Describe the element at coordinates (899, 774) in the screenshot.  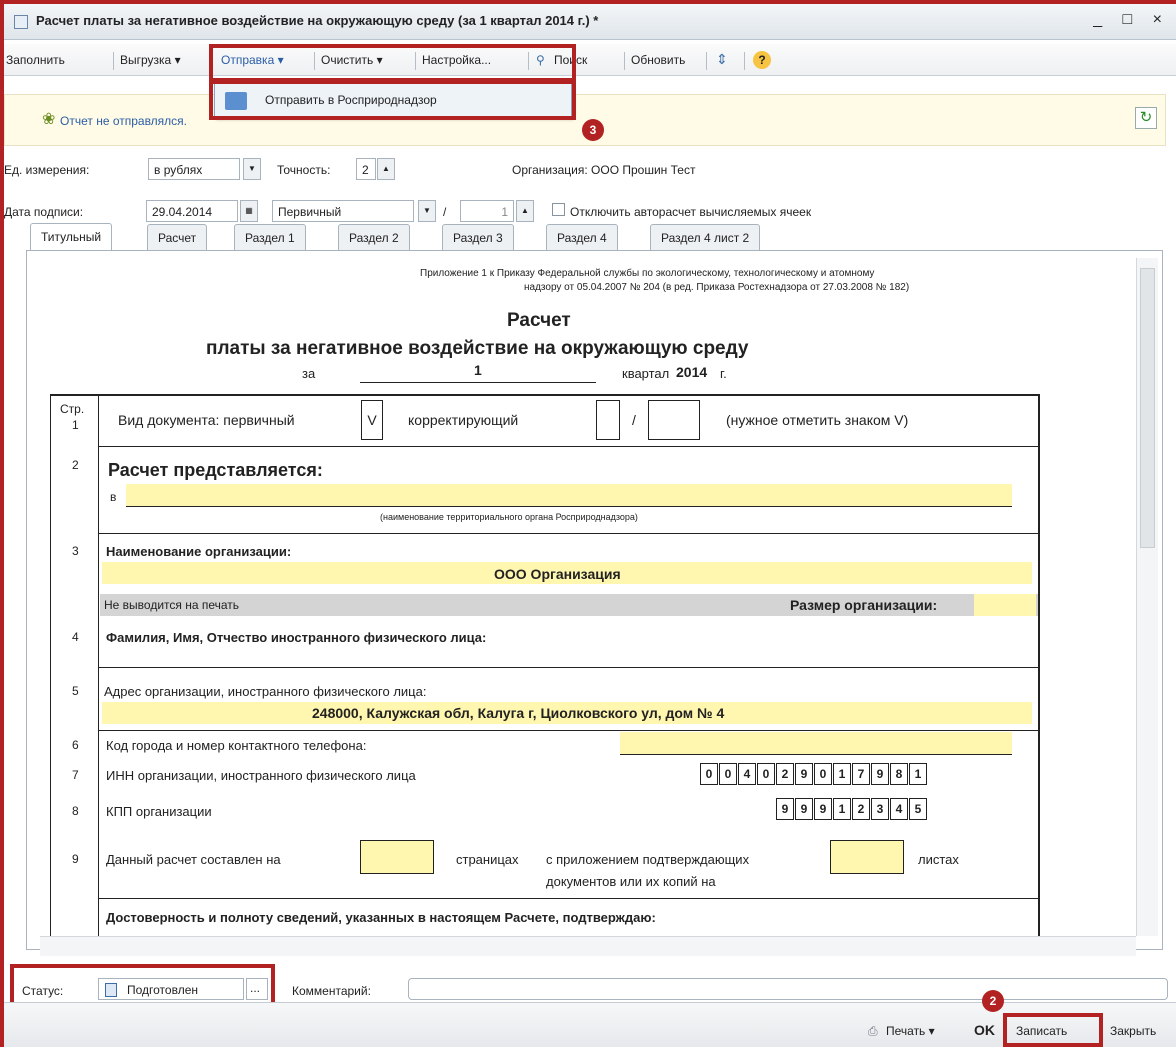
I see `inn-digit-cell: 8` at that location.